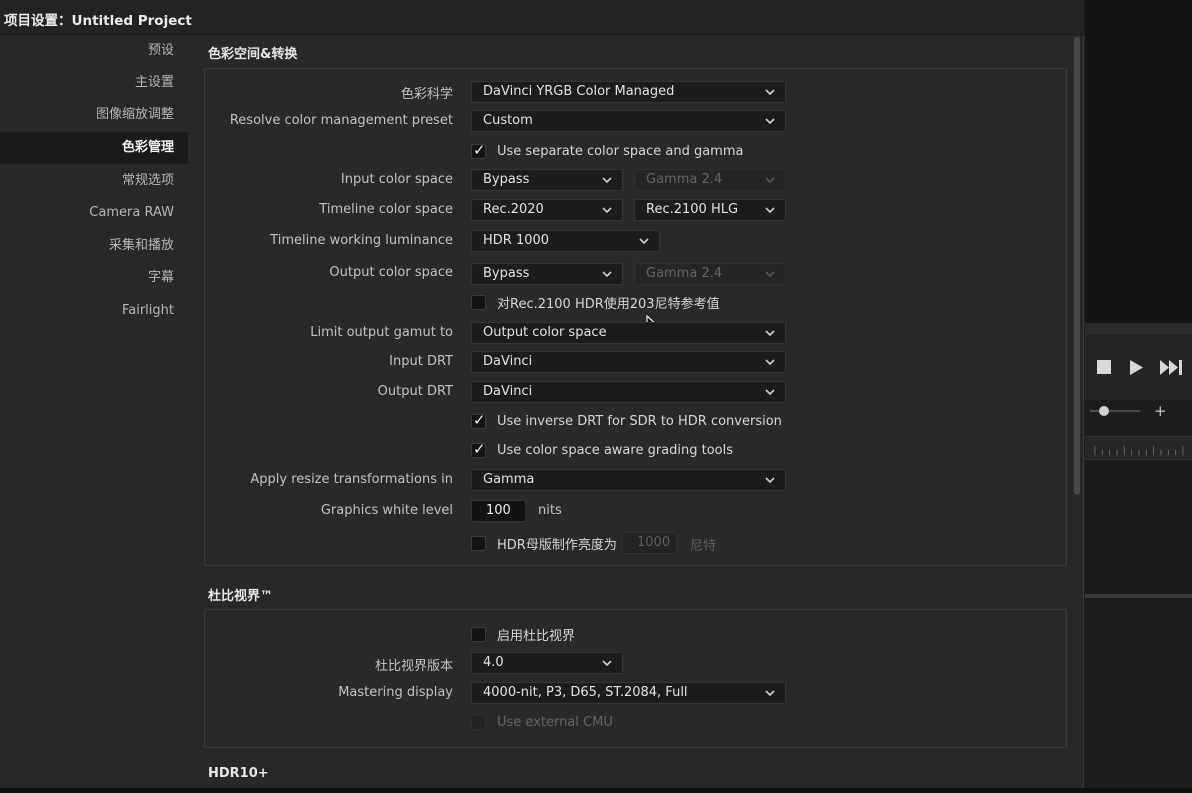 The height and width of the screenshot is (793, 1192). Describe the element at coordinates (478, 420) in the screenshot. I see `inverse-drt-checkbox` at that location.